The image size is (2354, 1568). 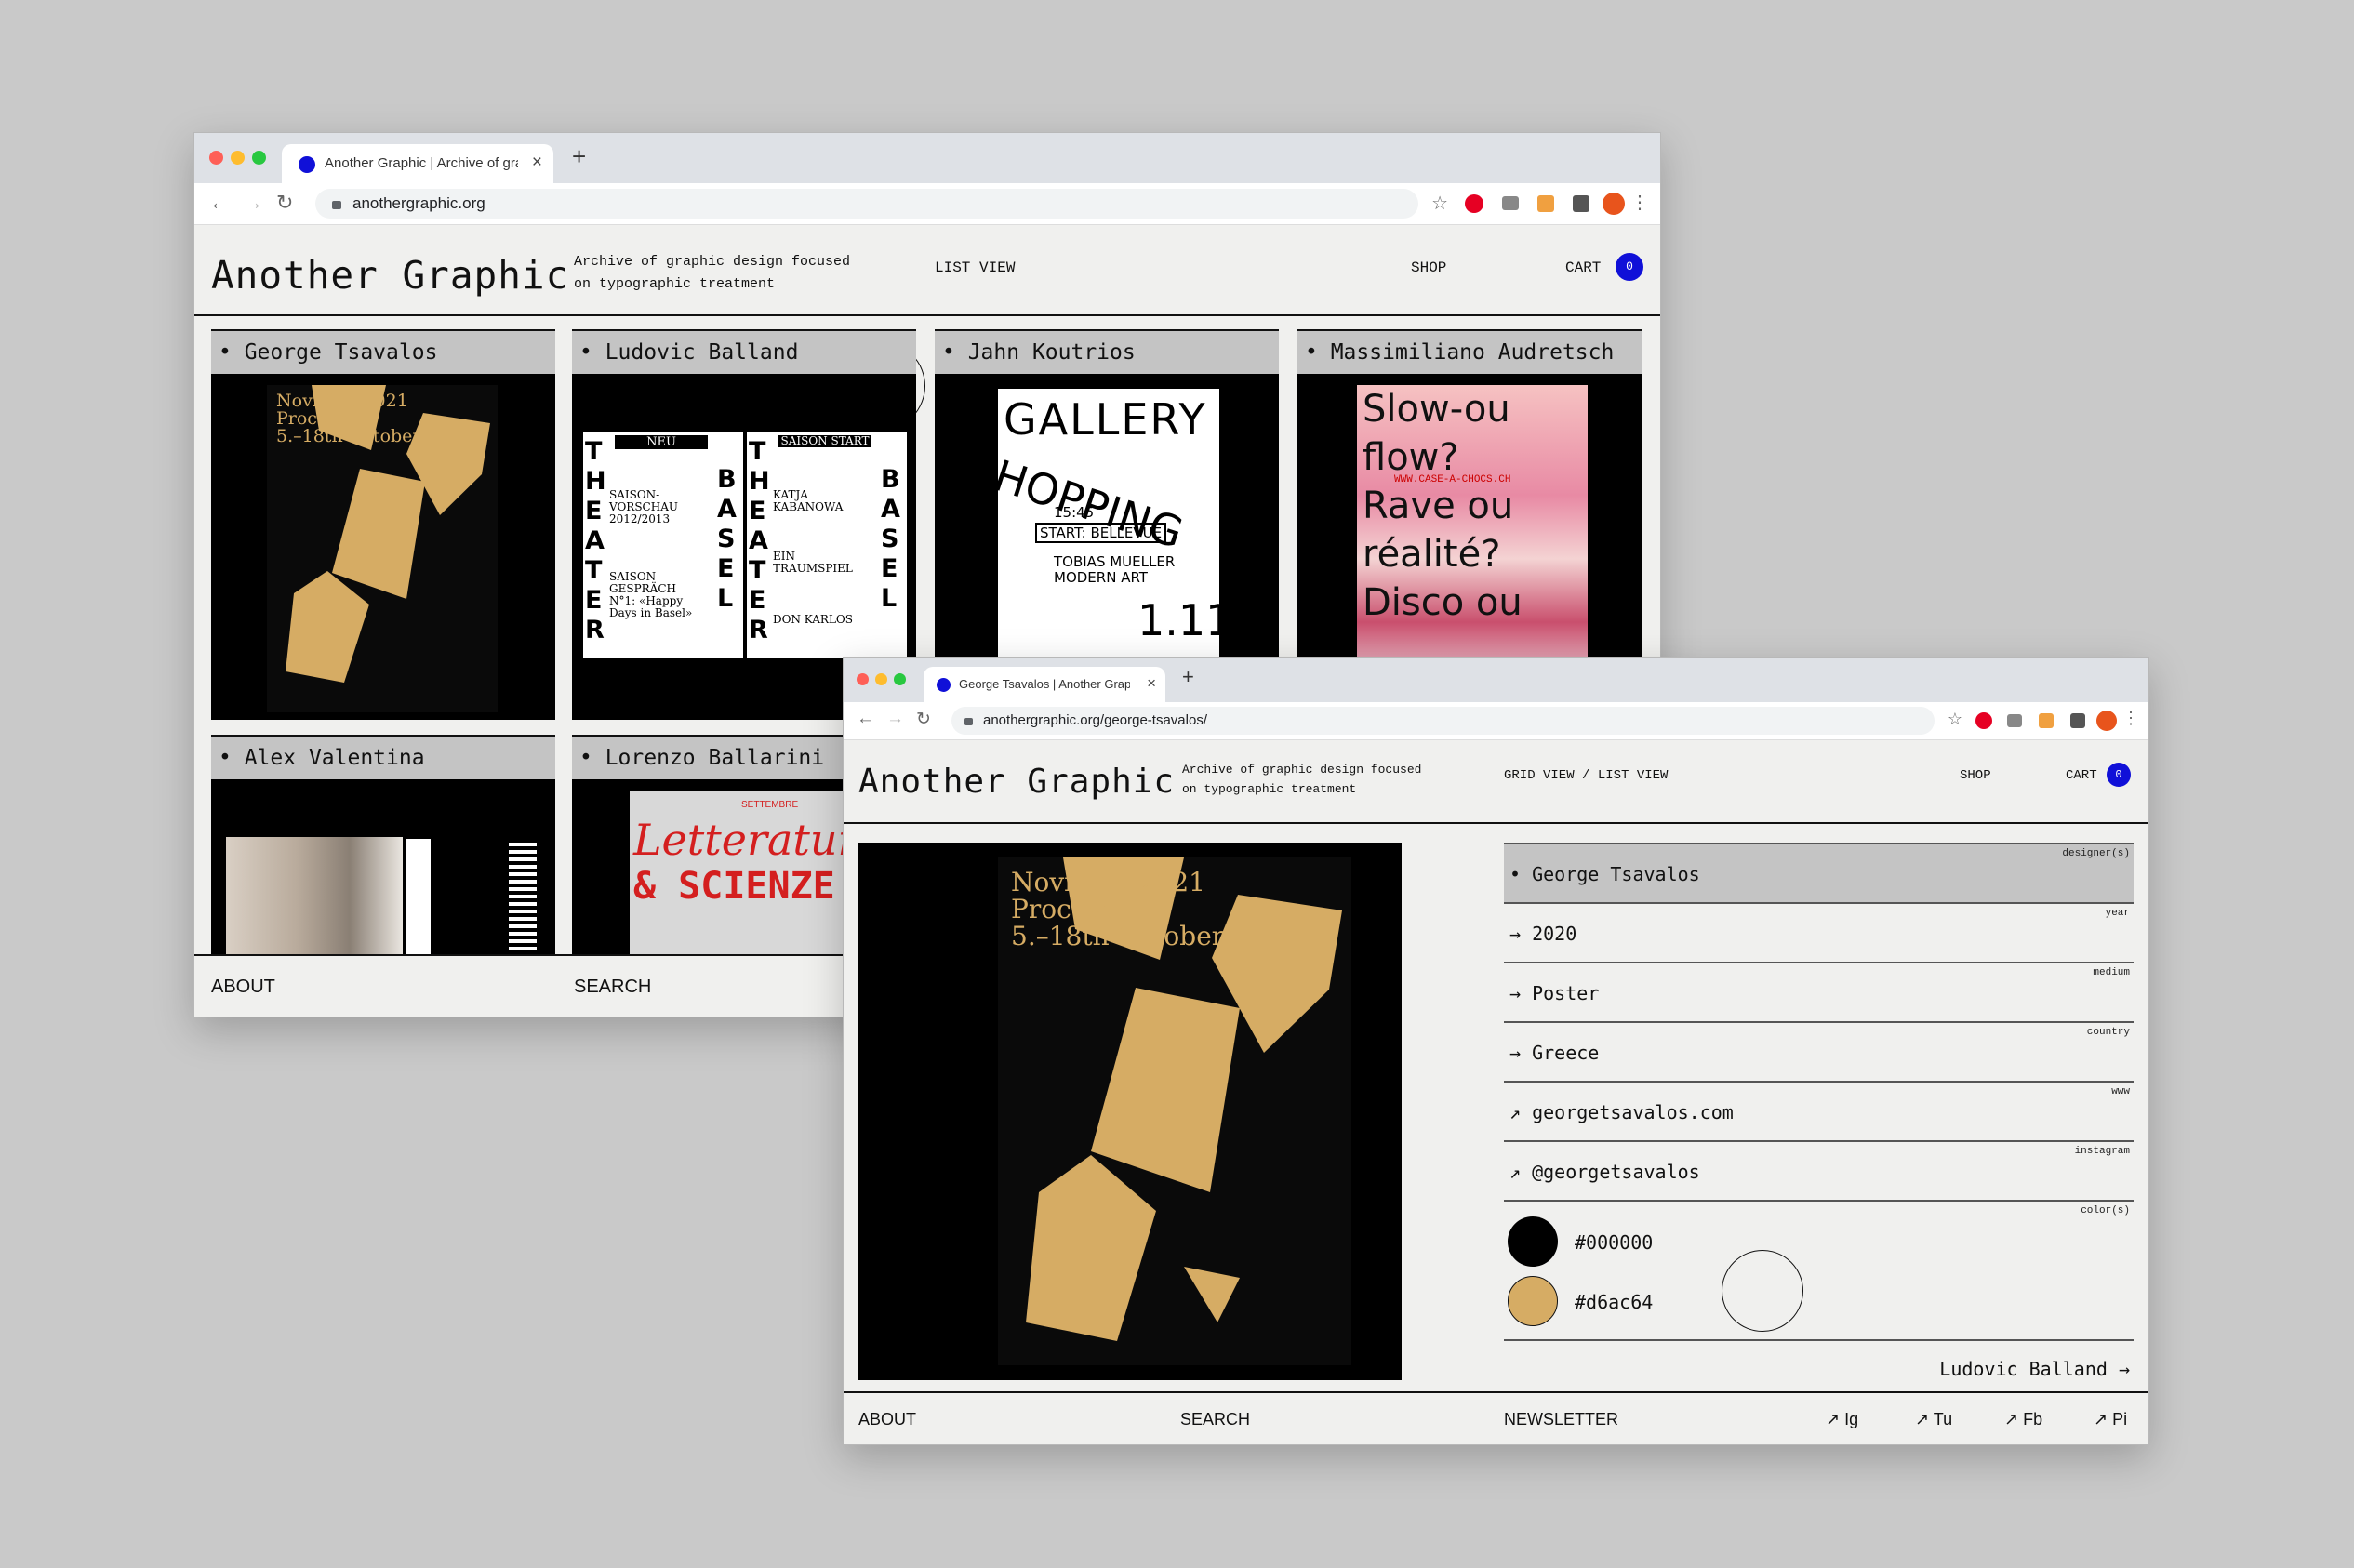 What do you see at coordinates (2023, 1419) in the screenshot?
I see `facebook-link: ↗ Fb` at bounding box center [2023, 1419].